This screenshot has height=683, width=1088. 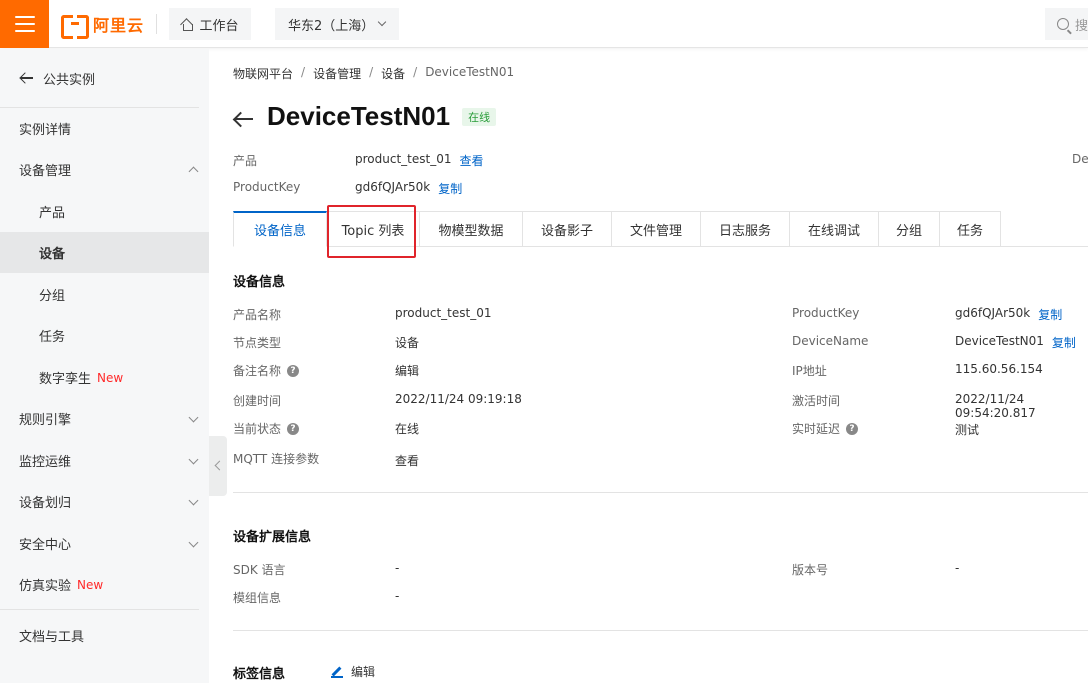 What do you see at coordinates (1080, 159) in the screenshot?
I see `devicesecret-label-cut: Dev` at bounding box center [1080, 159].